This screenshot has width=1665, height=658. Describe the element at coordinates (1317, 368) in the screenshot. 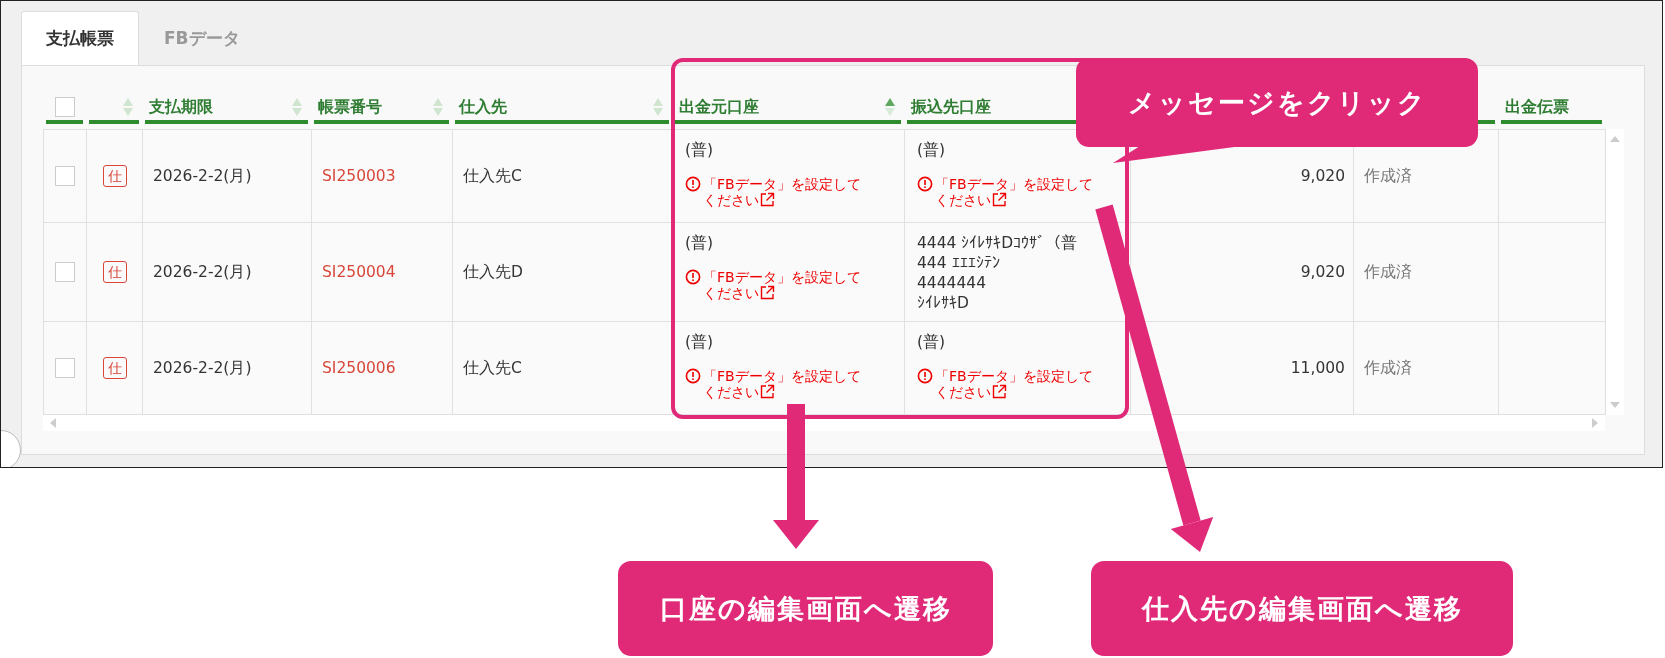

I see `table-cell: 11,000` at that location.